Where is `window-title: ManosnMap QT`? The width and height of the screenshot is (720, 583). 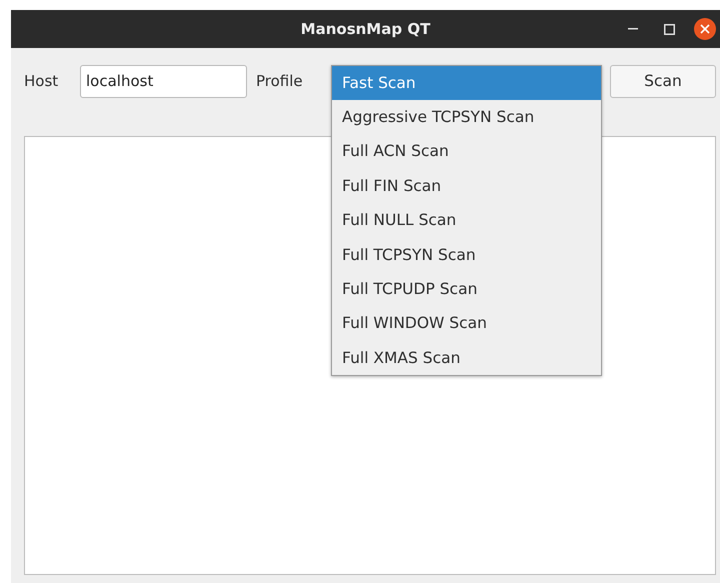
window-title: ManosnMap QT is located at coordinates (366, 29).